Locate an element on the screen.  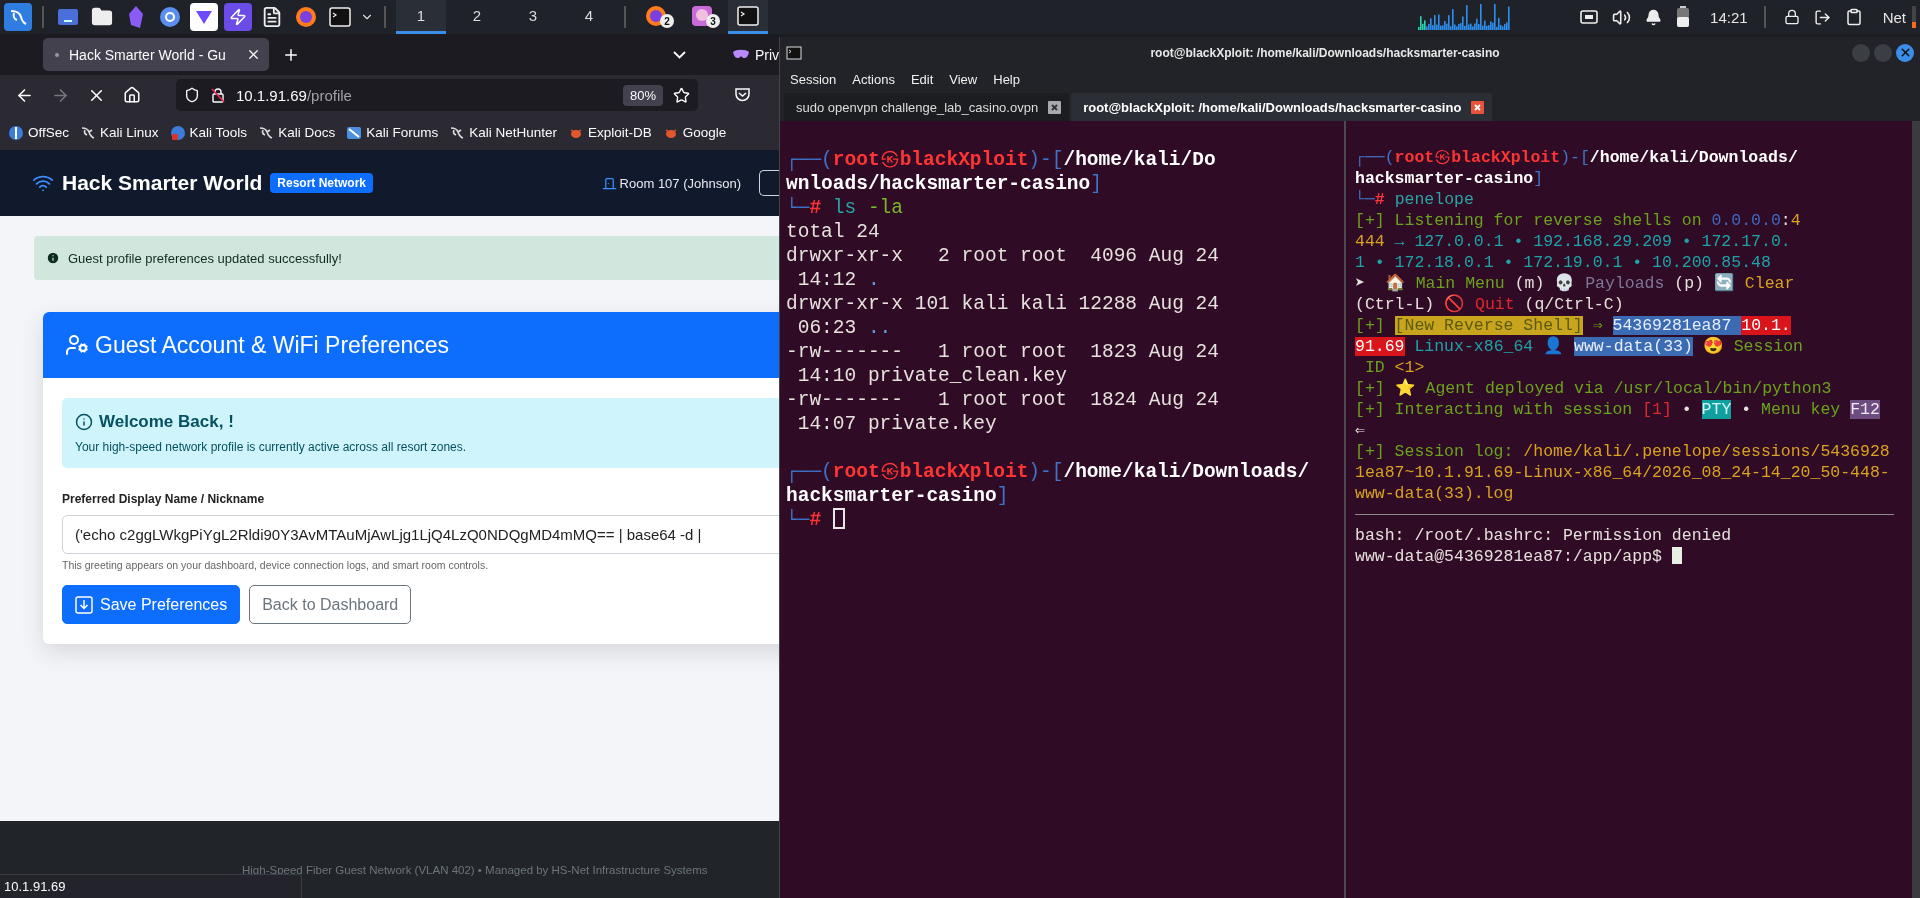
browser-tab: Hack Smarter World - Gu is located at coordinates (156, 54).